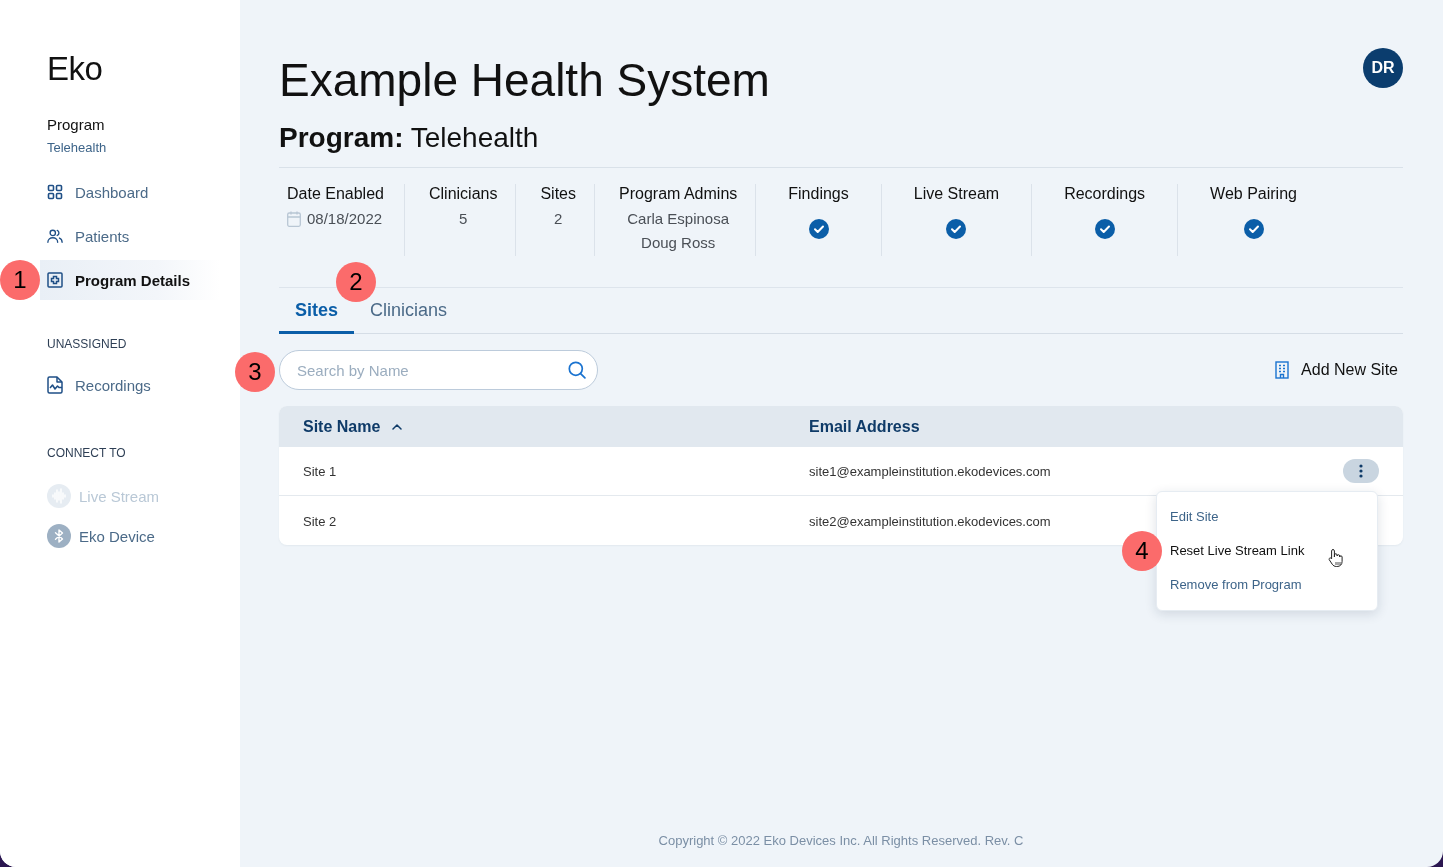 Image resolution: width=1443 pixels, height=867 pixels. Describe the element at coordinates (818, 194) in the screenshot. I see `stat-label: Findings` at that location.